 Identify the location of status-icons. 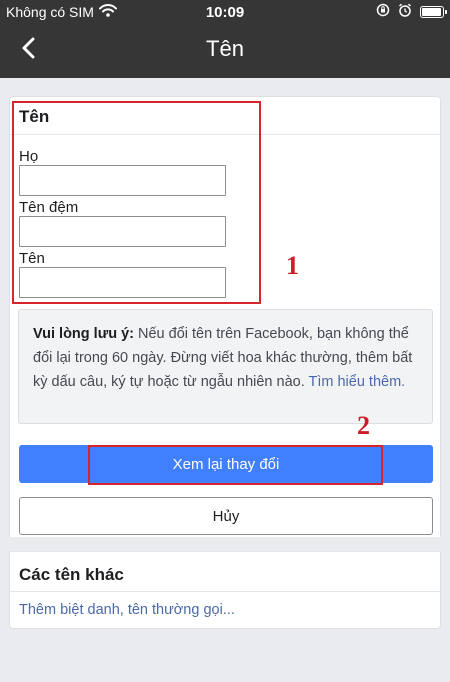
(411, 11).